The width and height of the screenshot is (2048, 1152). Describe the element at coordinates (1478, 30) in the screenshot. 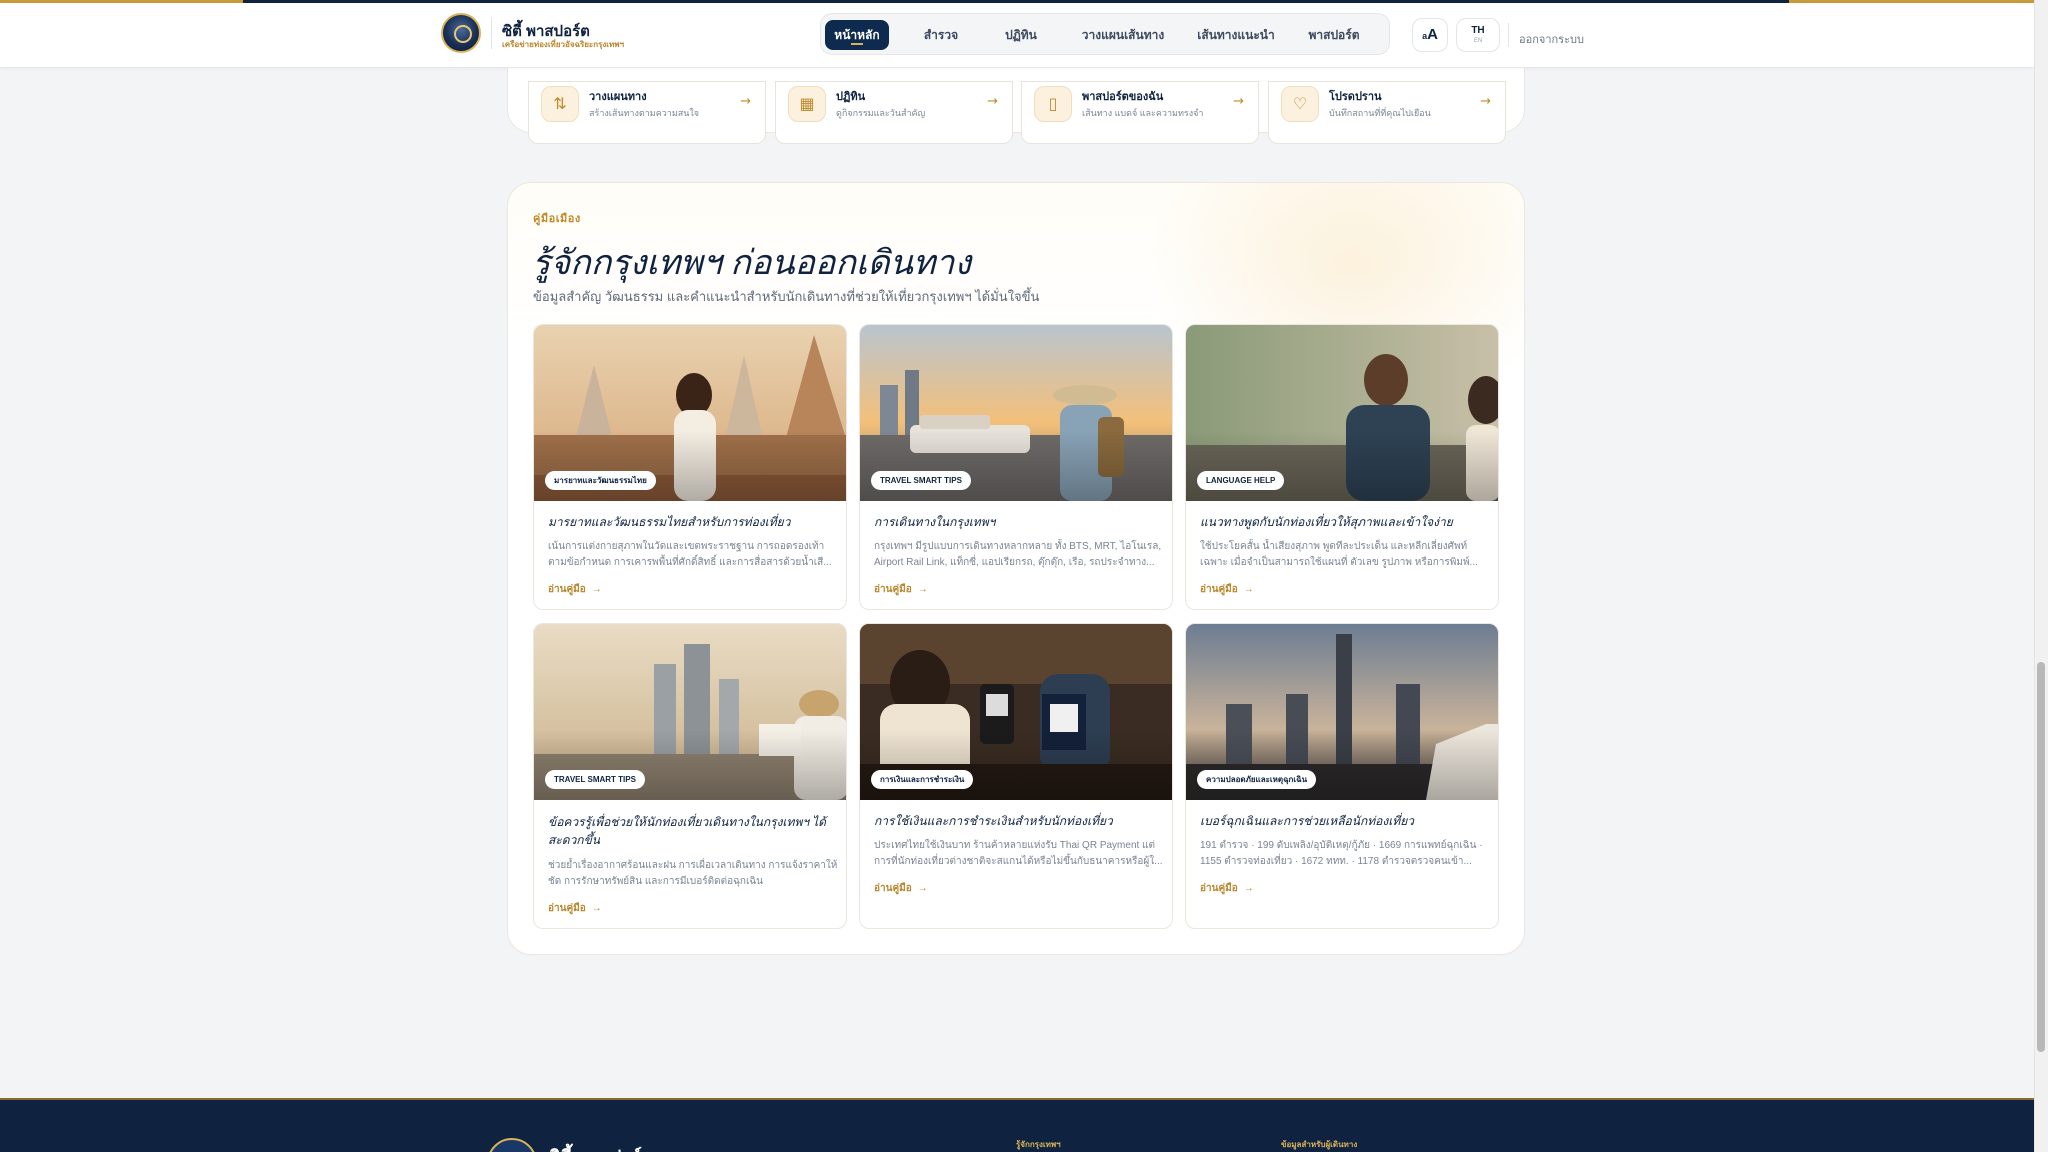

I see `lang-primary: TH` at that location.